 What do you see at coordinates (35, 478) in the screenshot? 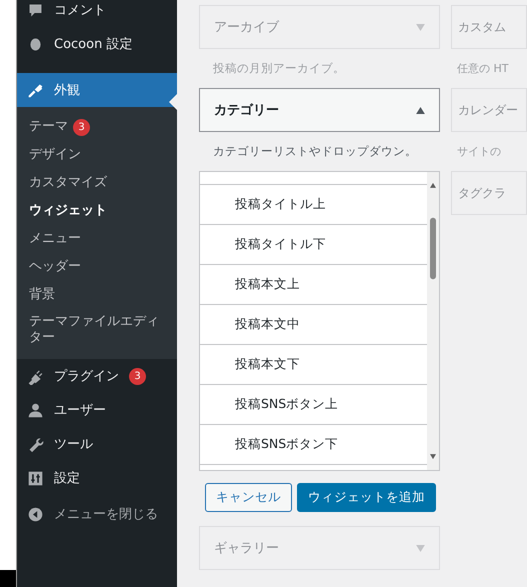
I see `sliders-icon` at bounding box center [35, 478].